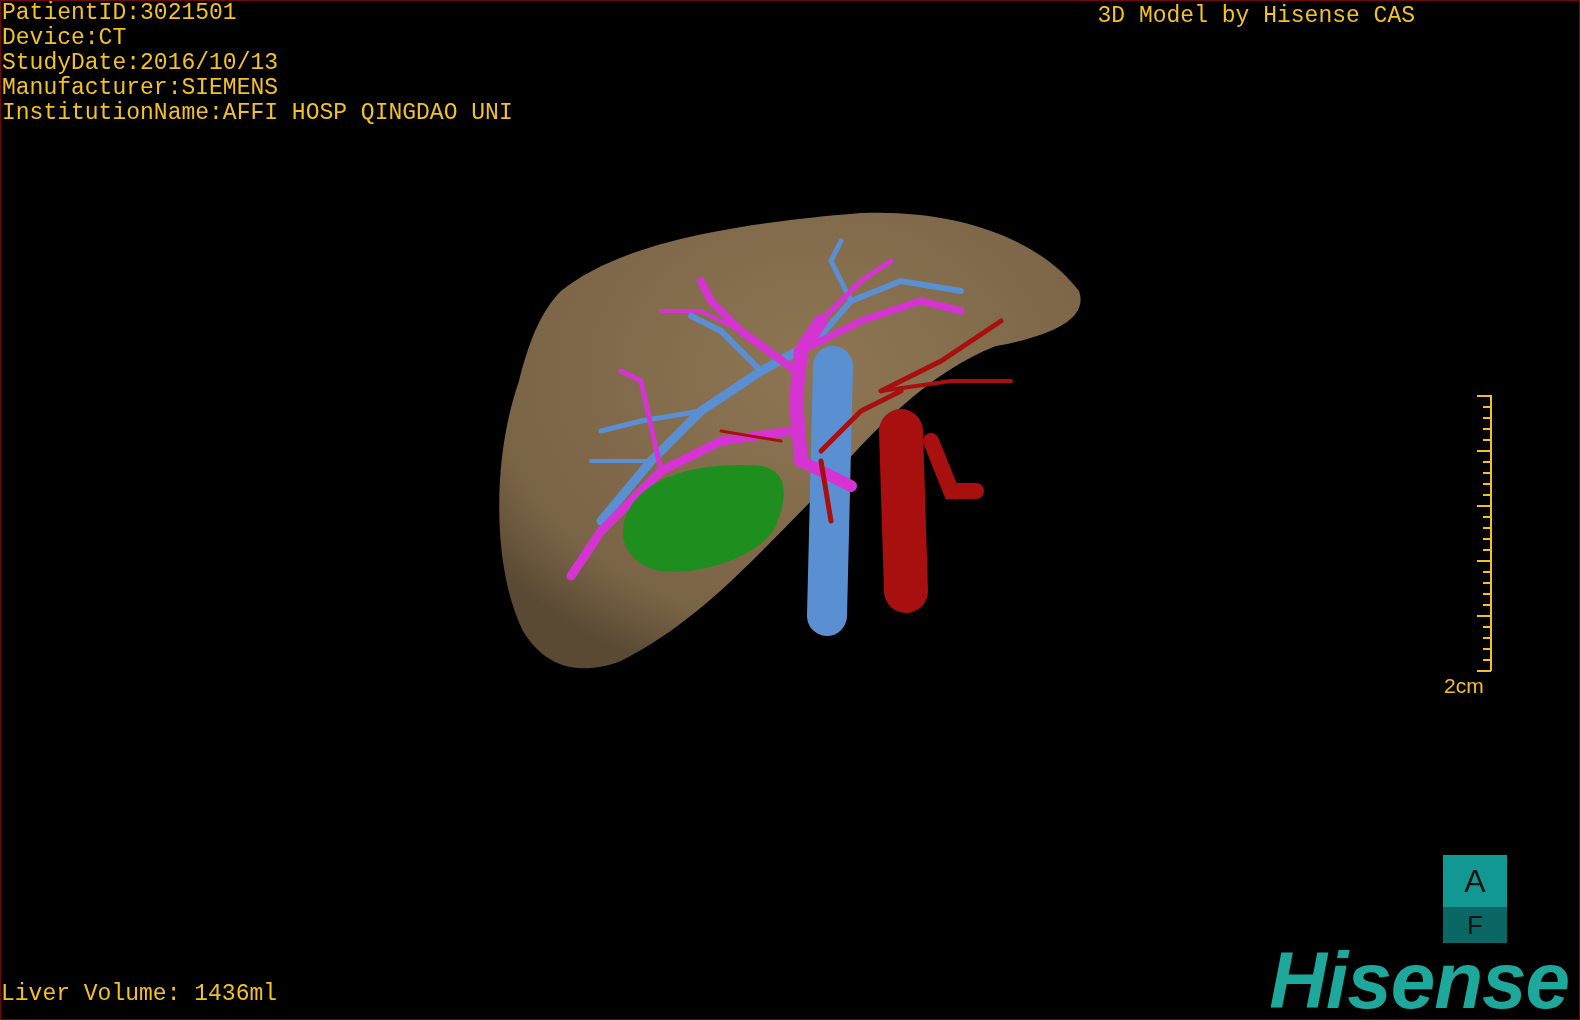 The width and height of the screenshot is (1580, 1020). I want to click on orientation-cube-face: A, so click(1475, 881).